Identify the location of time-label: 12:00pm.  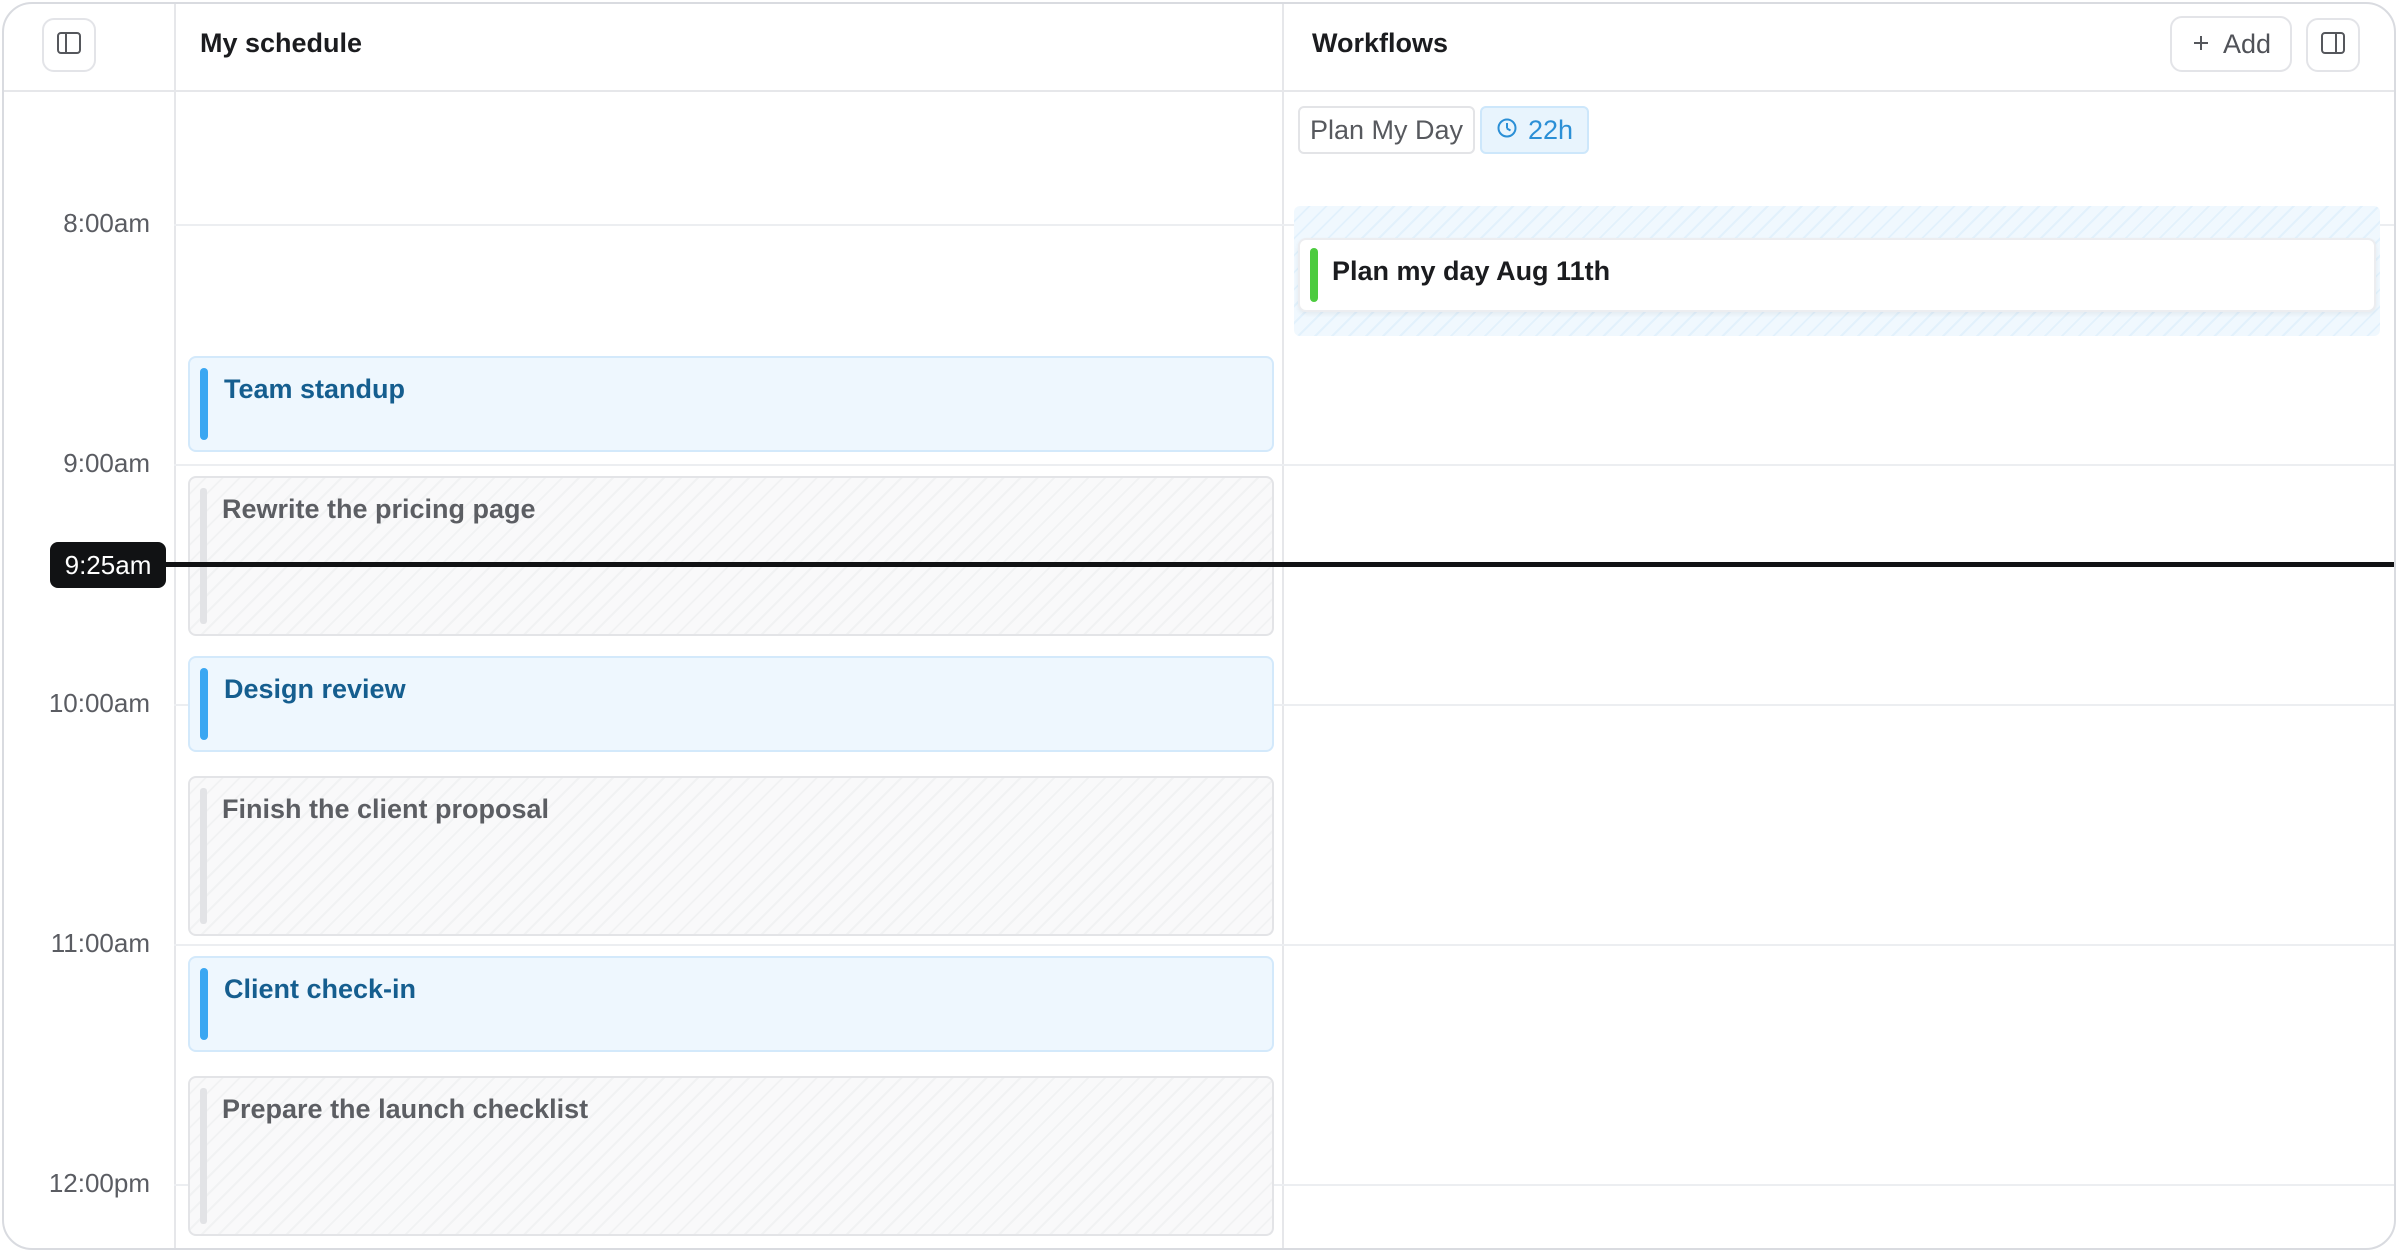
(99, 1183).